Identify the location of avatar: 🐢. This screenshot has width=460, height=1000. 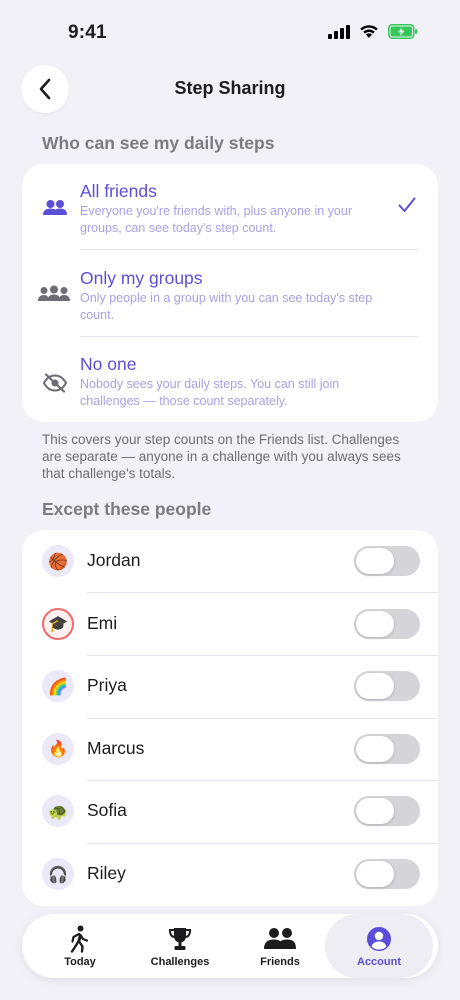
(58, 811).